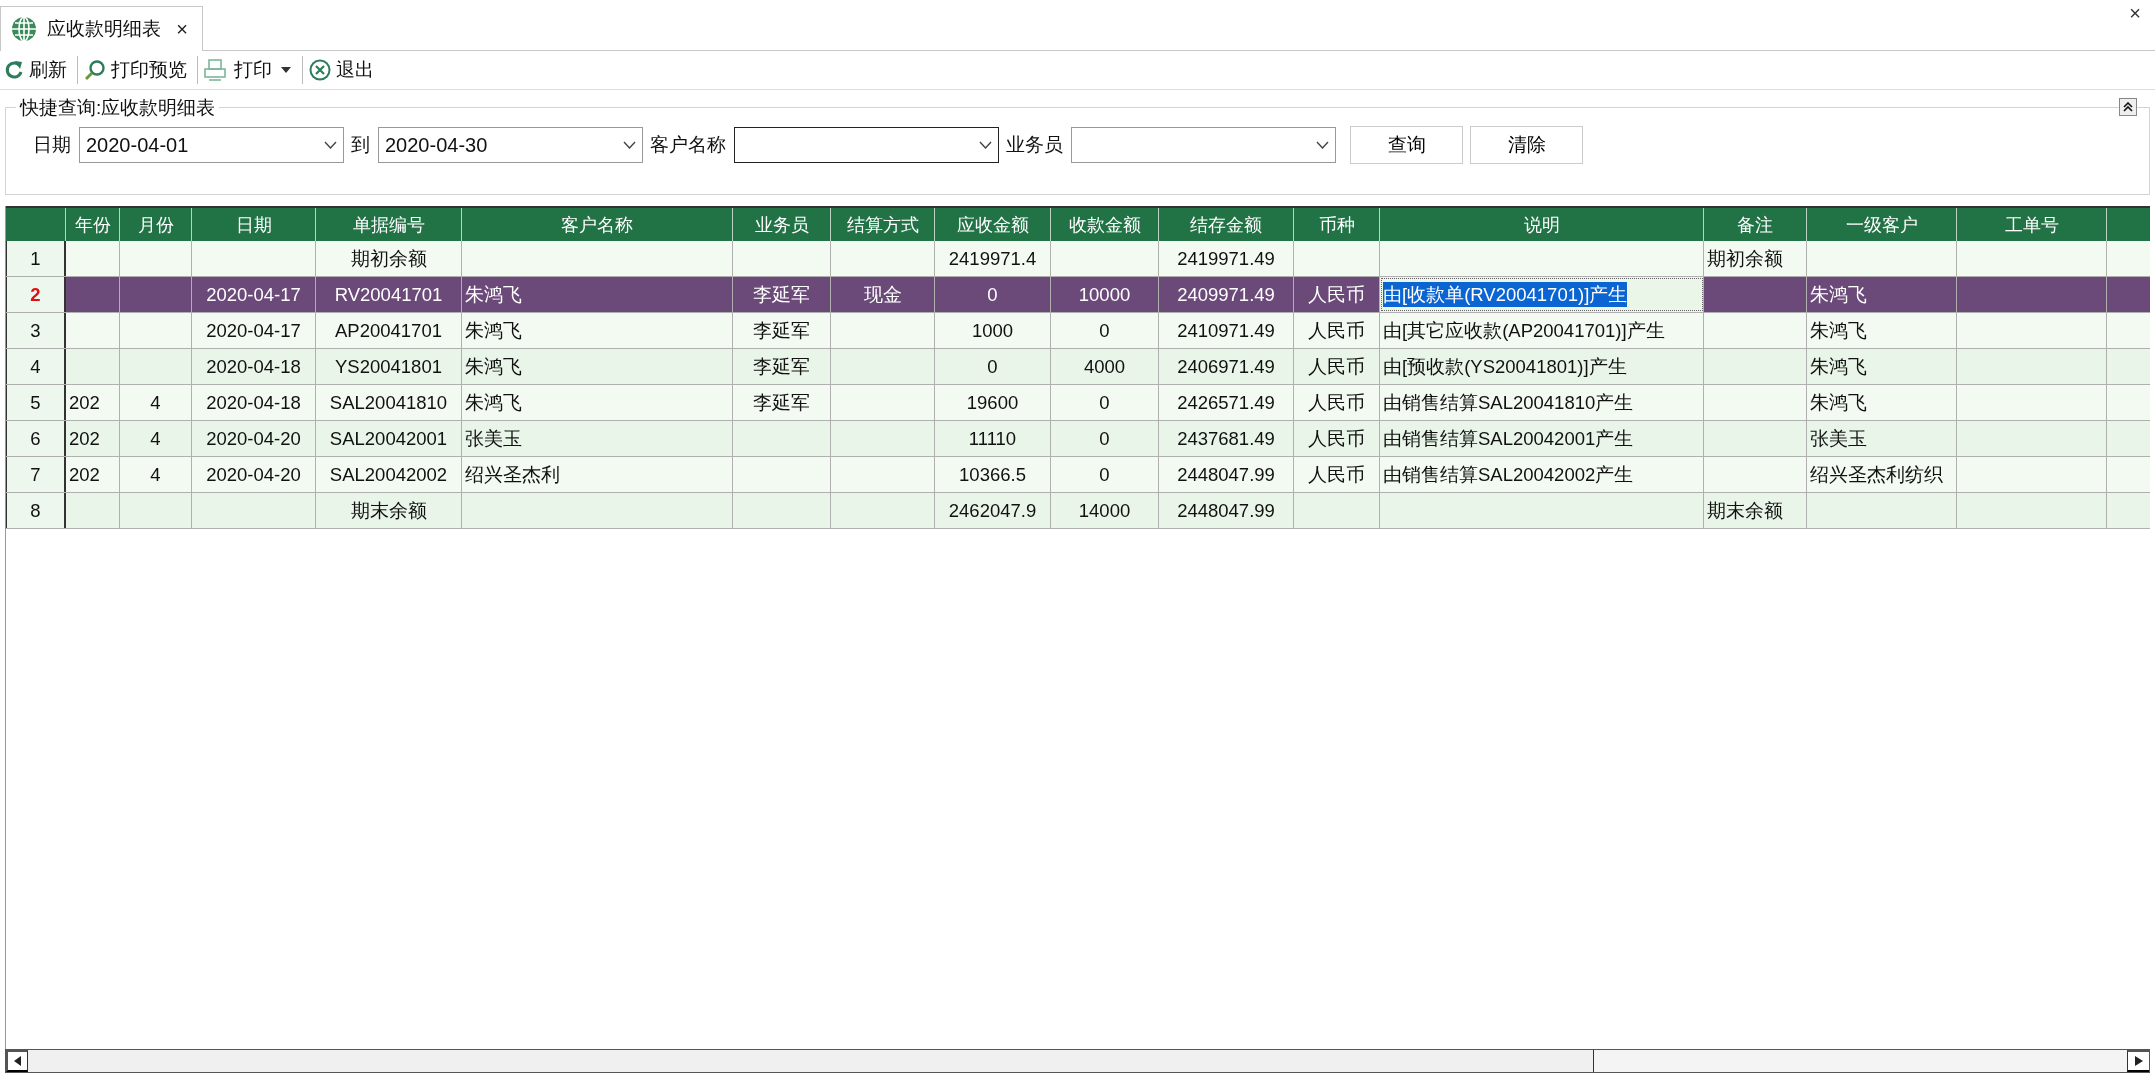 The height and width of the screenshot is (1077, 2155). Describe the element at coordinates (37, 70) in the screenshot. I see `toolbar-button: 刷新` at that location.